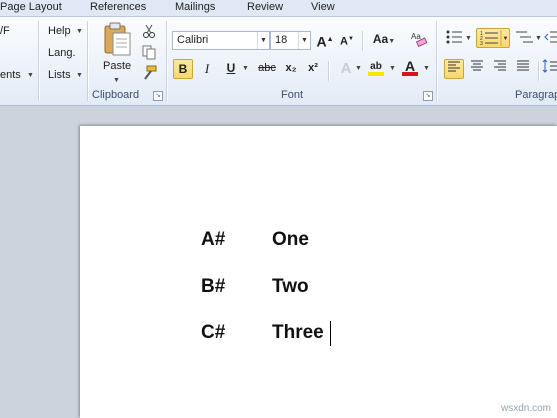  Describe the element at coordinates (149, 54) in the screenshot. I see `copy-icon` at that location.